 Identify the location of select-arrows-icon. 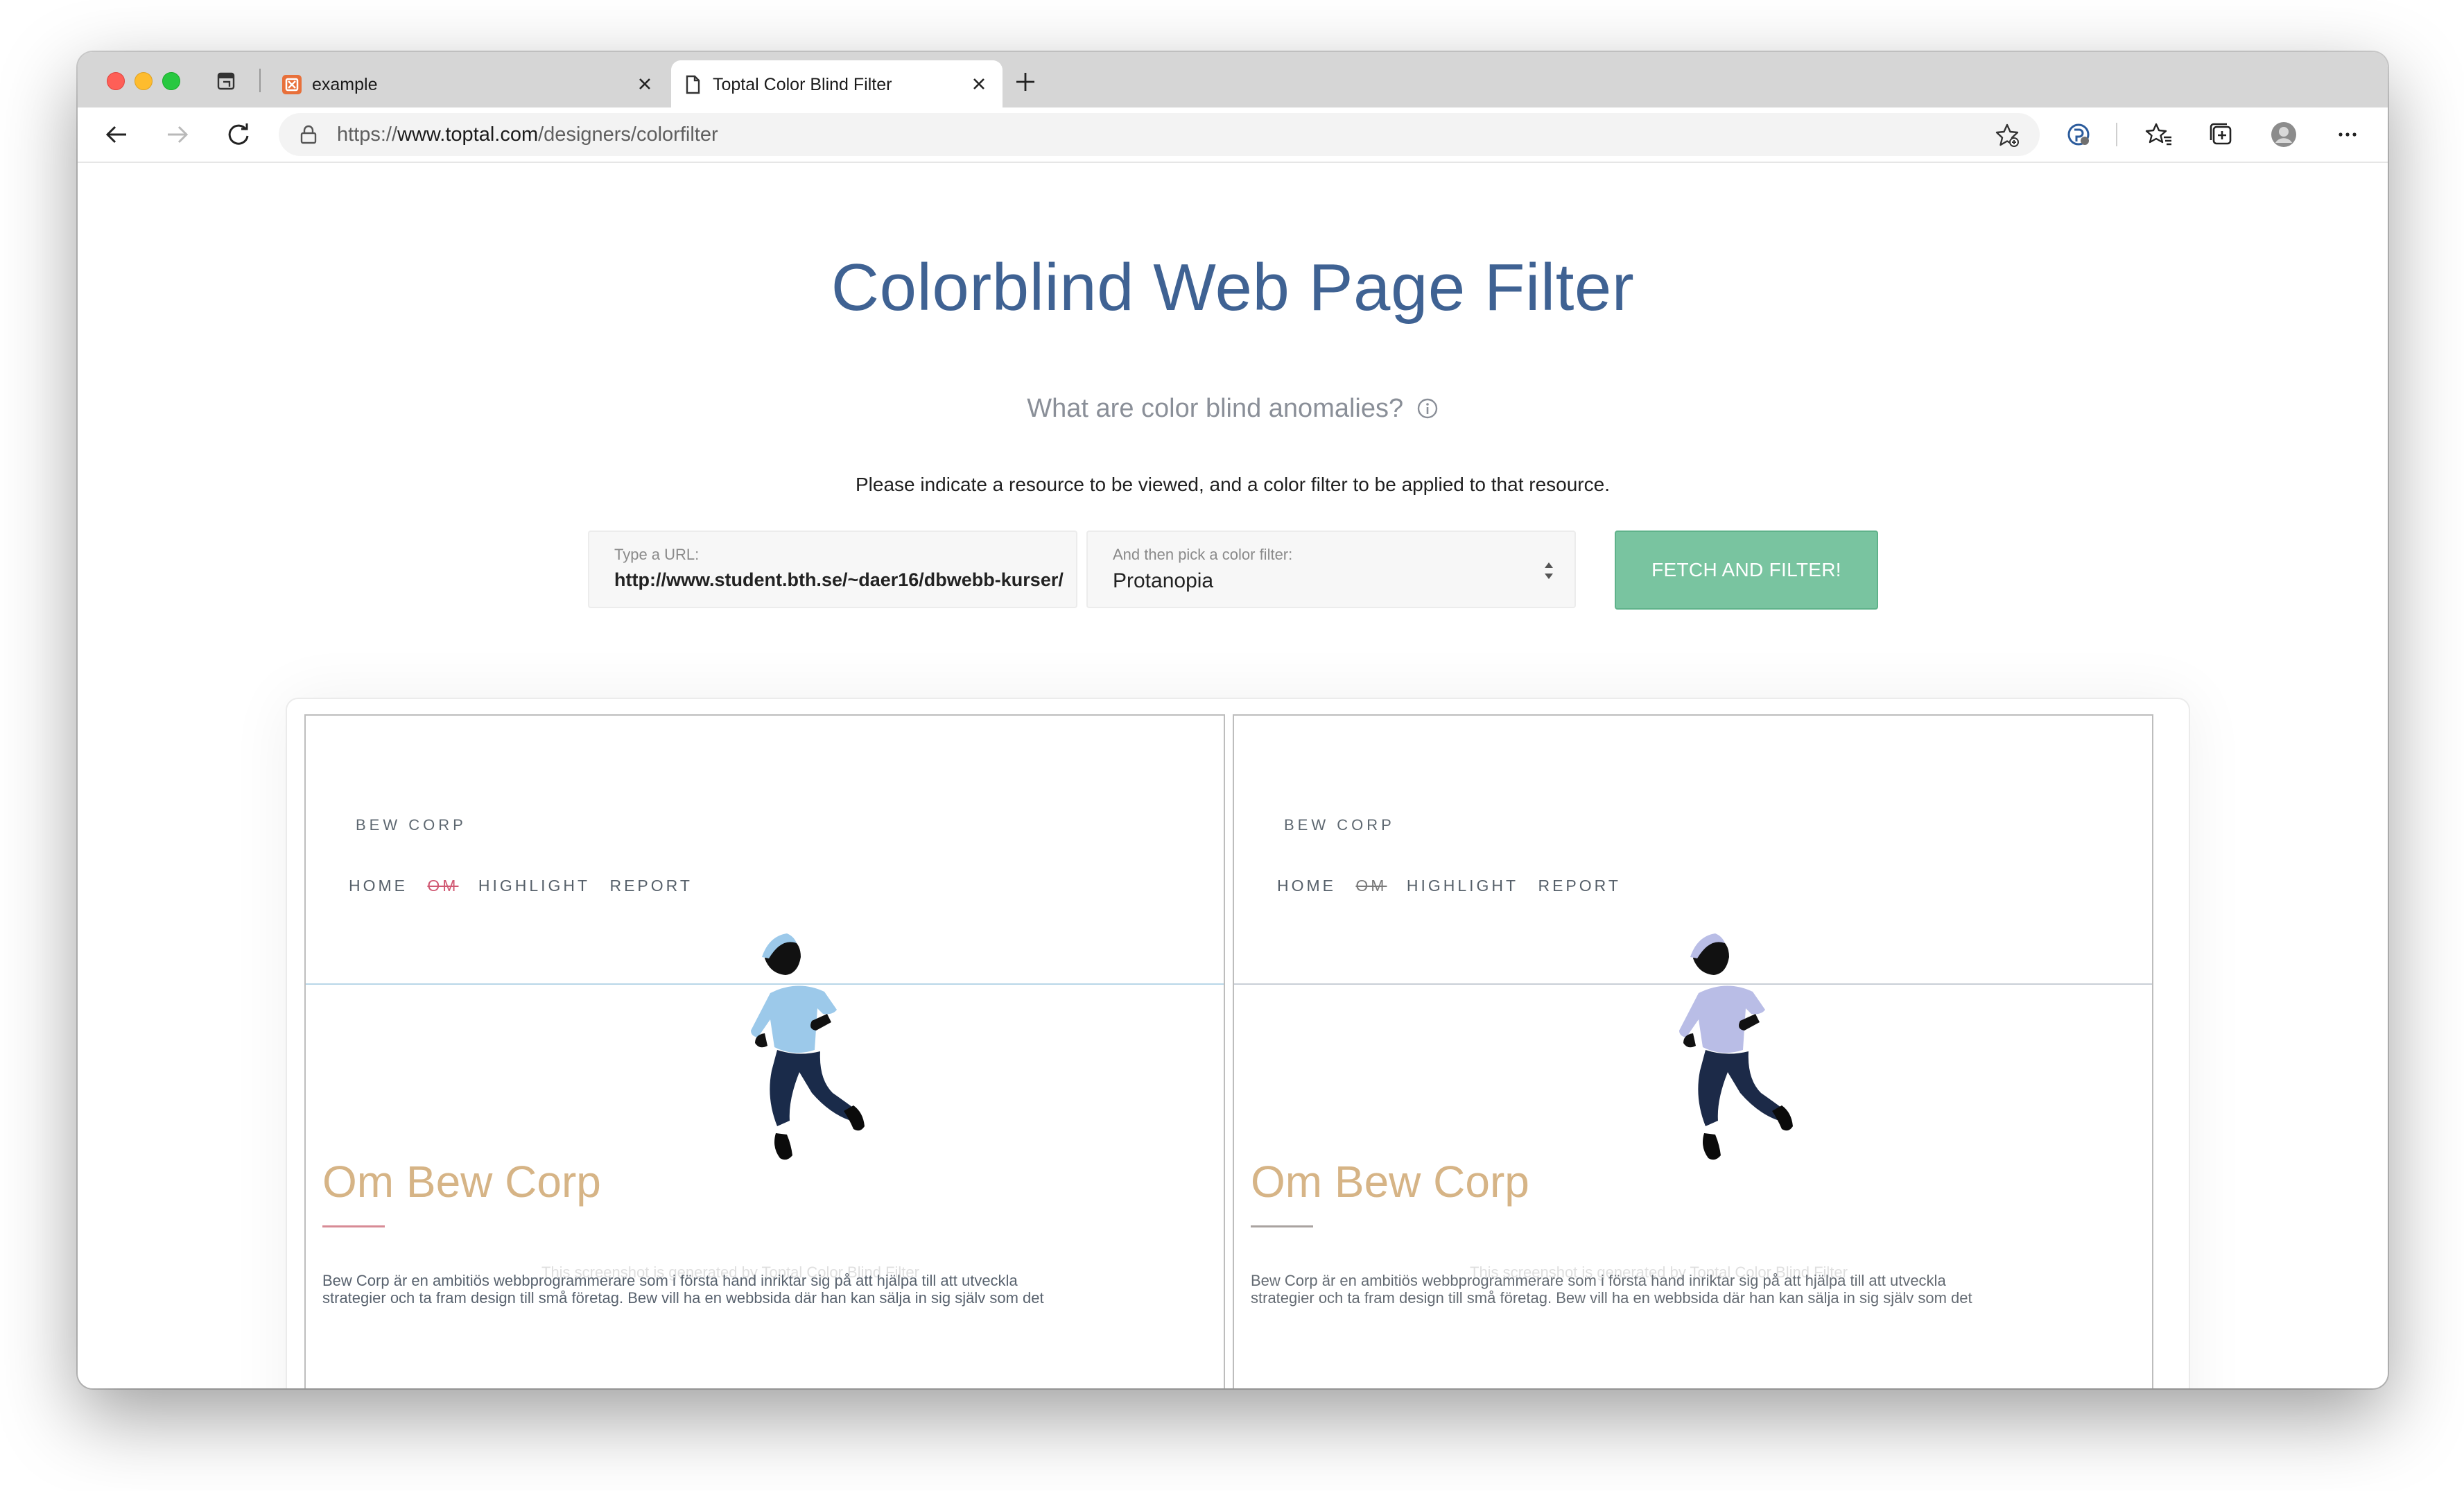
(1549, 570).